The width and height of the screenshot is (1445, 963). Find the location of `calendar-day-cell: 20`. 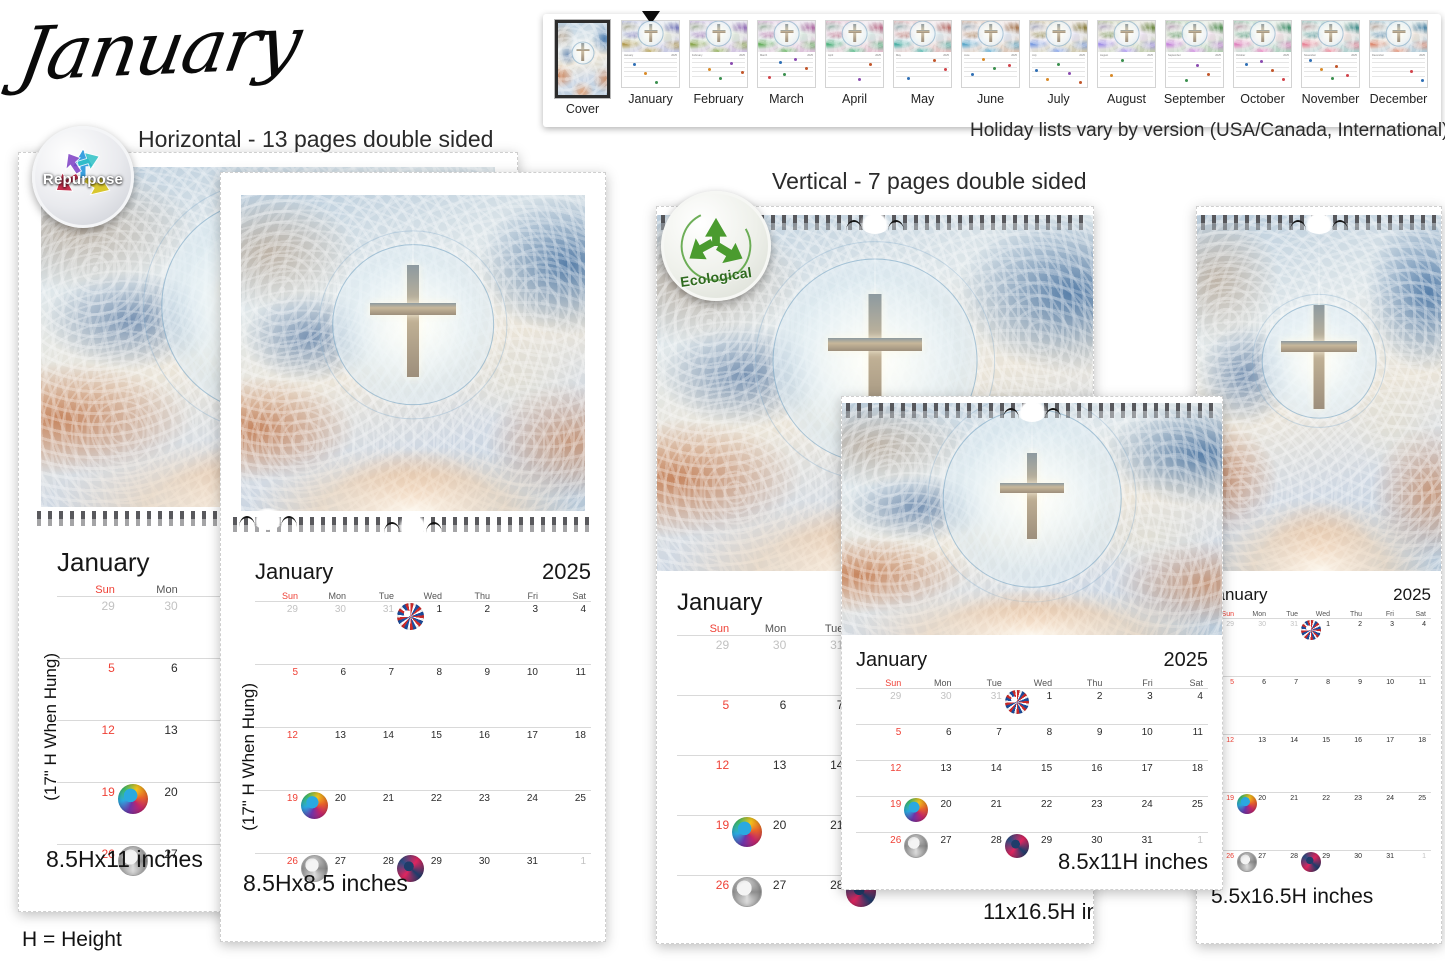

calendar-day-cell: 20 is located at coordinates (1254, 821).